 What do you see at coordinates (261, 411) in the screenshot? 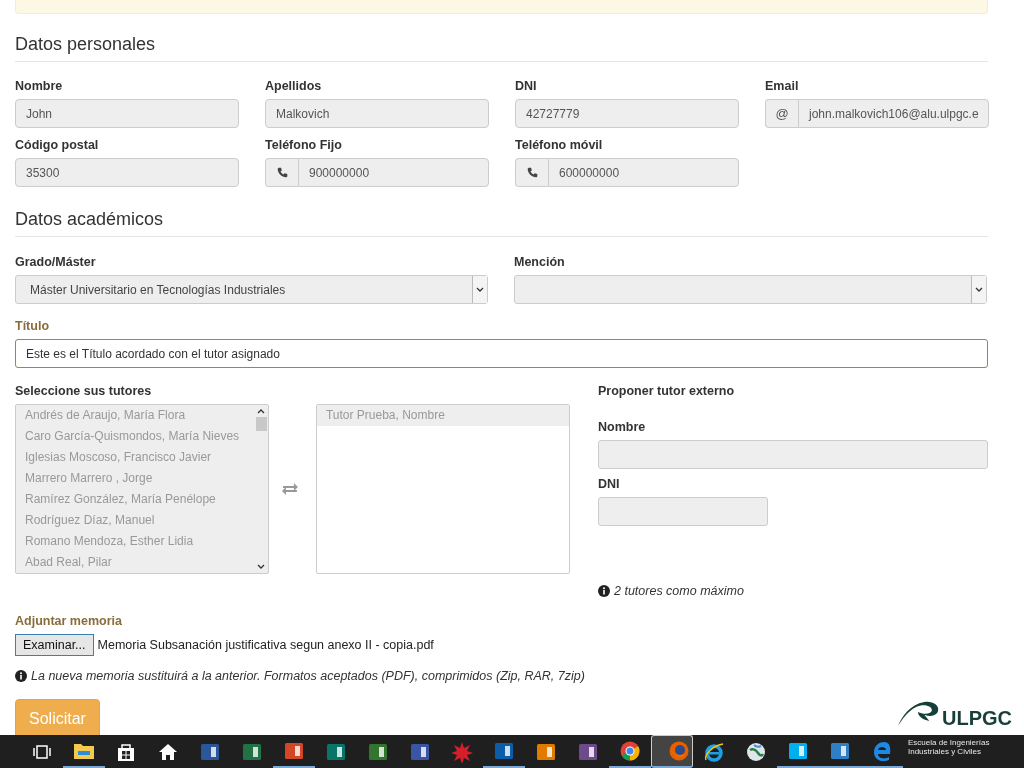
I see `caret-up-icon` at bounding box center [261, 411].